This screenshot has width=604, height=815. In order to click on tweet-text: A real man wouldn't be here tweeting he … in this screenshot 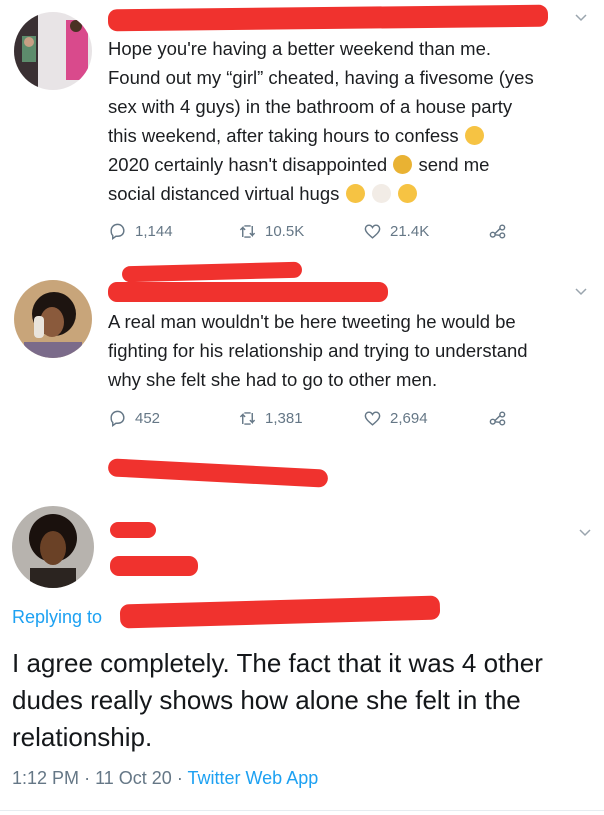, I will do `click(355, 350)`.